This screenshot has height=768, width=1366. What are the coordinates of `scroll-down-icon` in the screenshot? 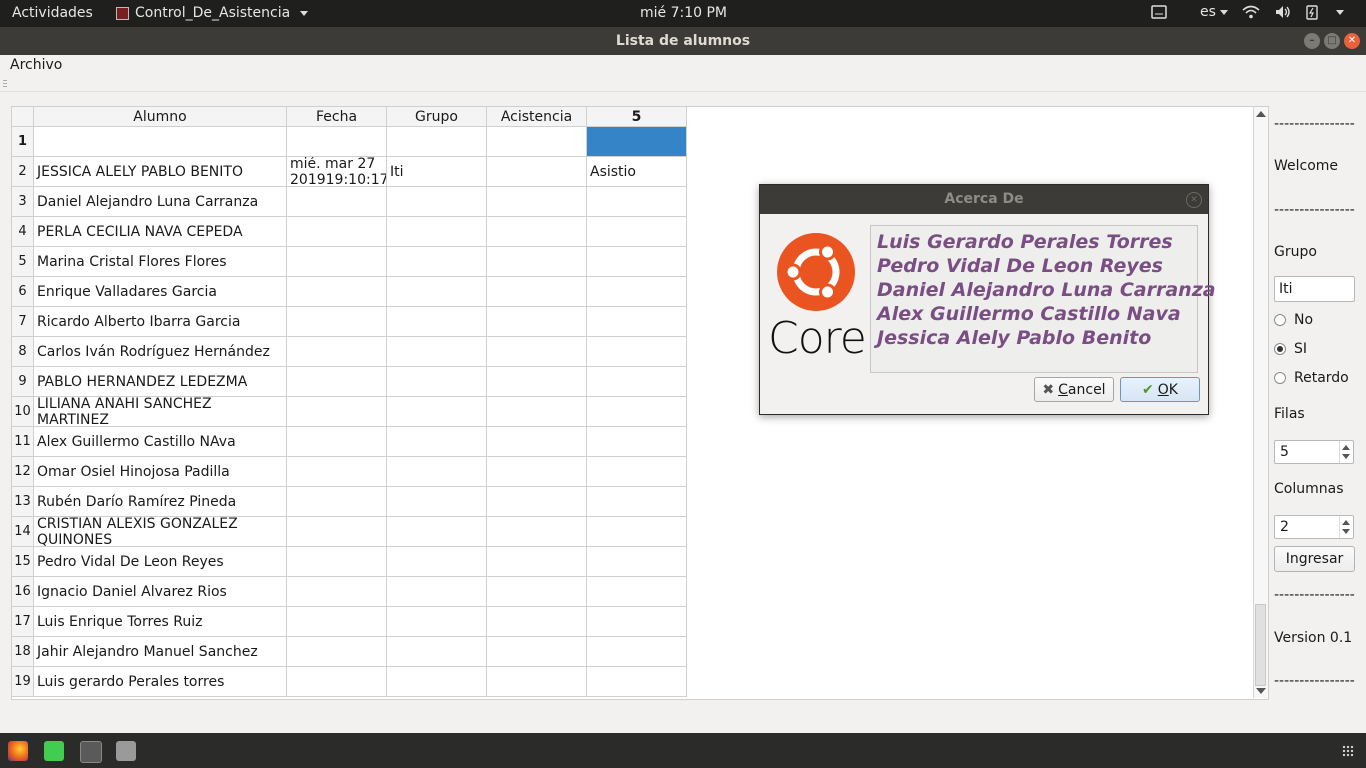 It's located at (1261, 691).